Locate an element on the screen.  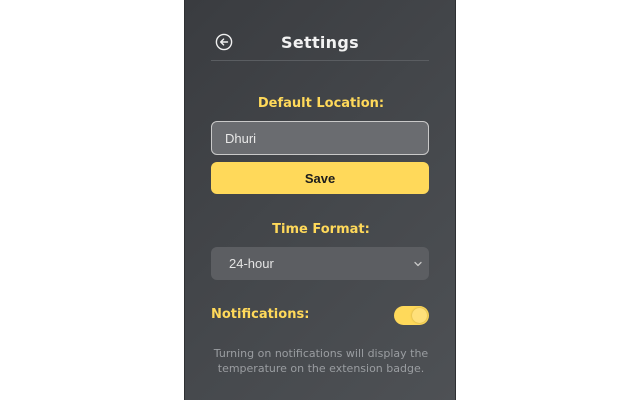
page-title: Settings is located at coordinates (320, 42).